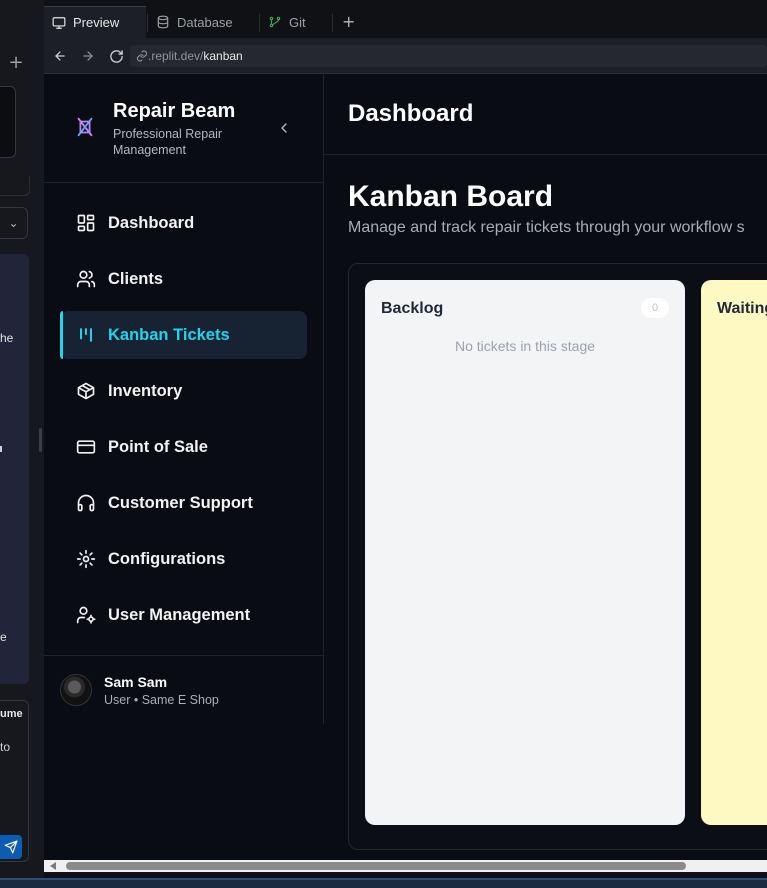  I want to click on sidebar-item-configurations: Configurations, so click(183, 559).